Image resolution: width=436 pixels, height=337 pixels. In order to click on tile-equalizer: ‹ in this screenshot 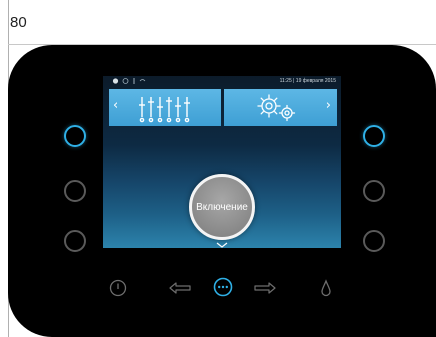, I will do `click(165, 107)`.